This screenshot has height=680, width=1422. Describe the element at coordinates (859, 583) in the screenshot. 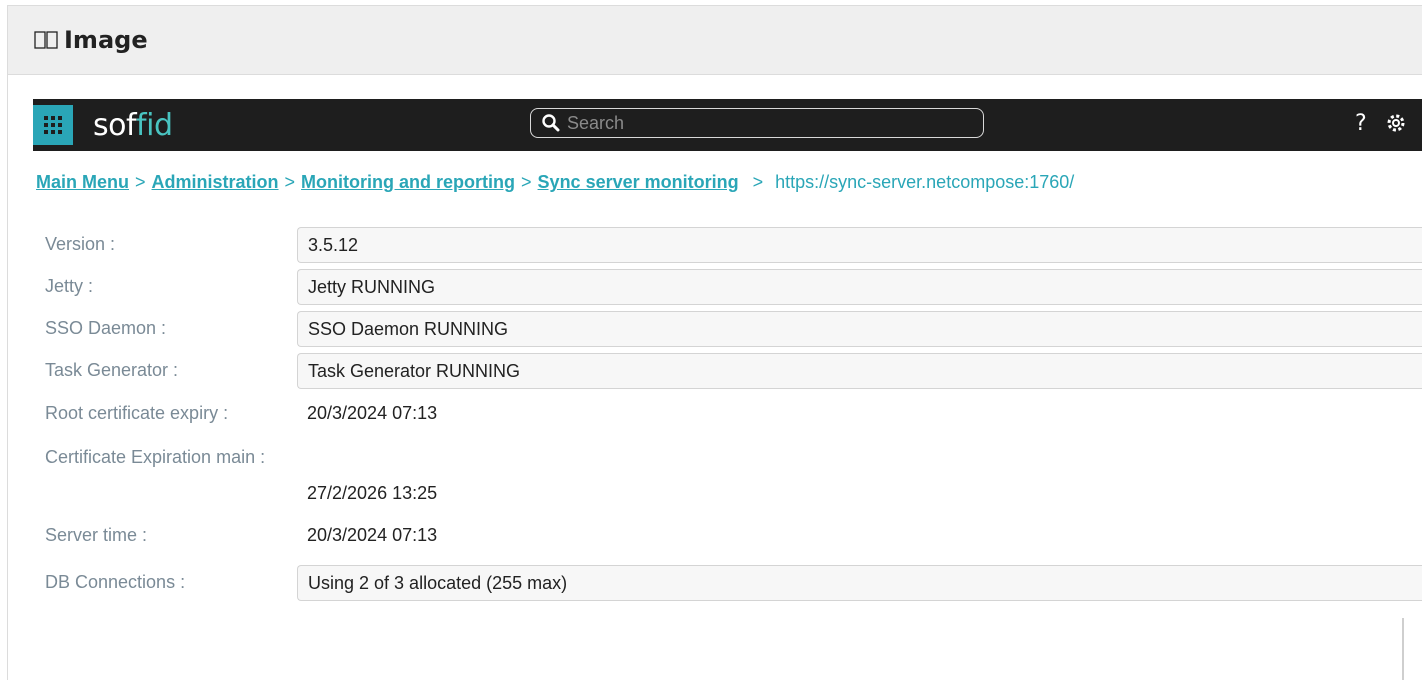

I see `db-connections-field: Using 2 of 3 allocated (255 max)` at that location.